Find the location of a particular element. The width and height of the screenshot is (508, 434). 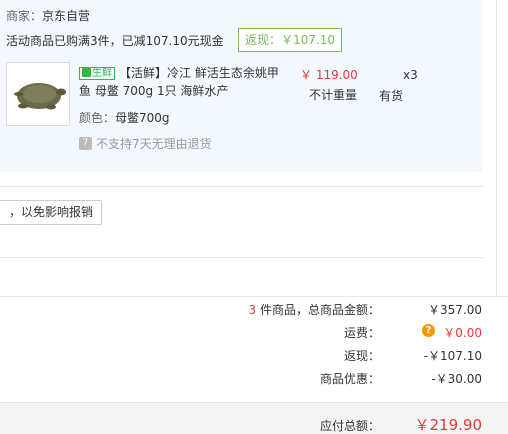

no-return-notice: 7 不支持7天无理由退货 is located at coordinates (145, 143).